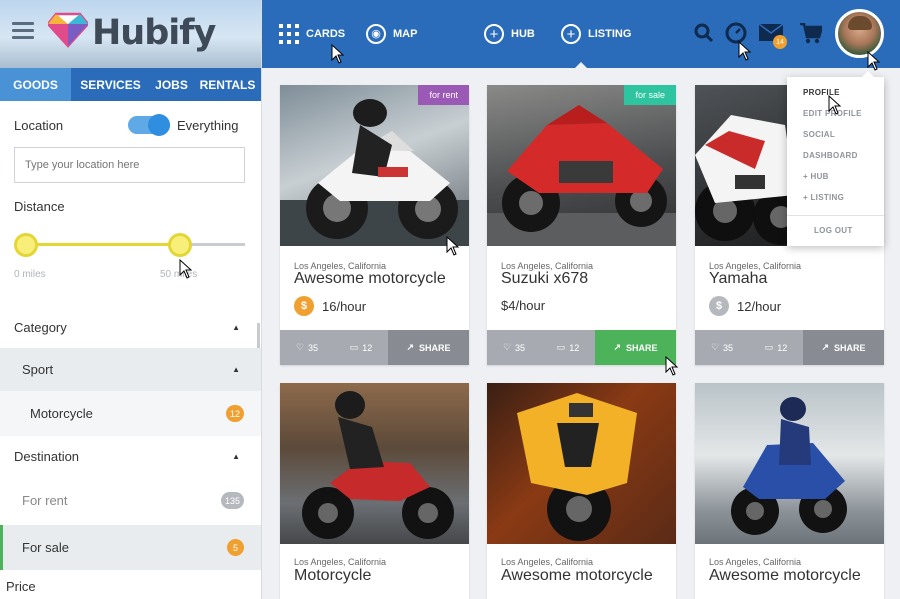 This screenshot has width=900, height=599. What do you see at coordinates (544, 279) in the screenshot?
I see `card-title: Suzuki x678` at bounding box center [544, 279].